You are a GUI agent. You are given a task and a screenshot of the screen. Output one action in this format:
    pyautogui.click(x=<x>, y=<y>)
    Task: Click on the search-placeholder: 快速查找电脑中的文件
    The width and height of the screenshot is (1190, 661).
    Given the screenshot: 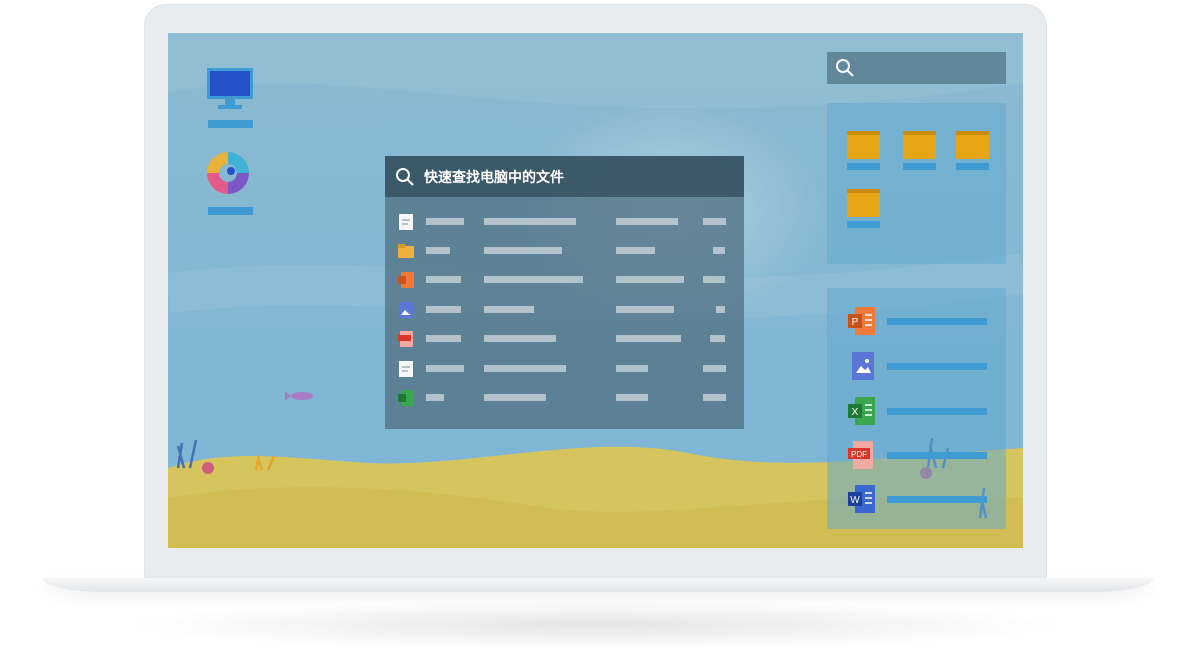 What is the action you would take?
    pyautogui.click(x=494, y=178)
    